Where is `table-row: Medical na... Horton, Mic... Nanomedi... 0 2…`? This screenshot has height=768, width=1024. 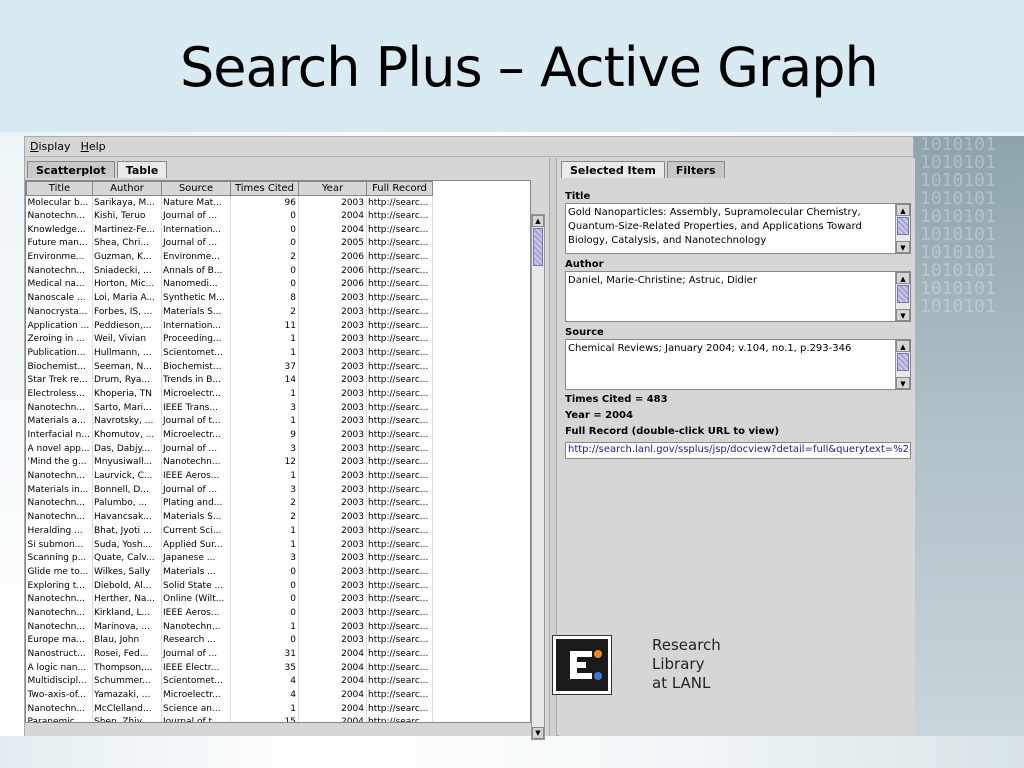 table-row: Medical na... Horton, Mic... Nanomedi... 0 2… is located at coordinates (229, 284).